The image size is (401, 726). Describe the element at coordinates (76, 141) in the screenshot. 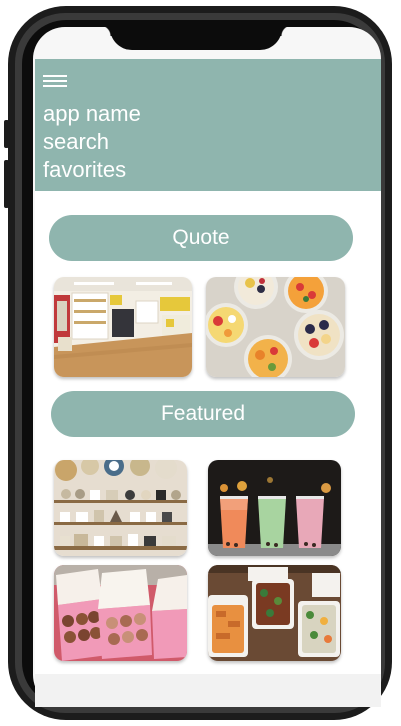

I see `search-link: search` at that location.